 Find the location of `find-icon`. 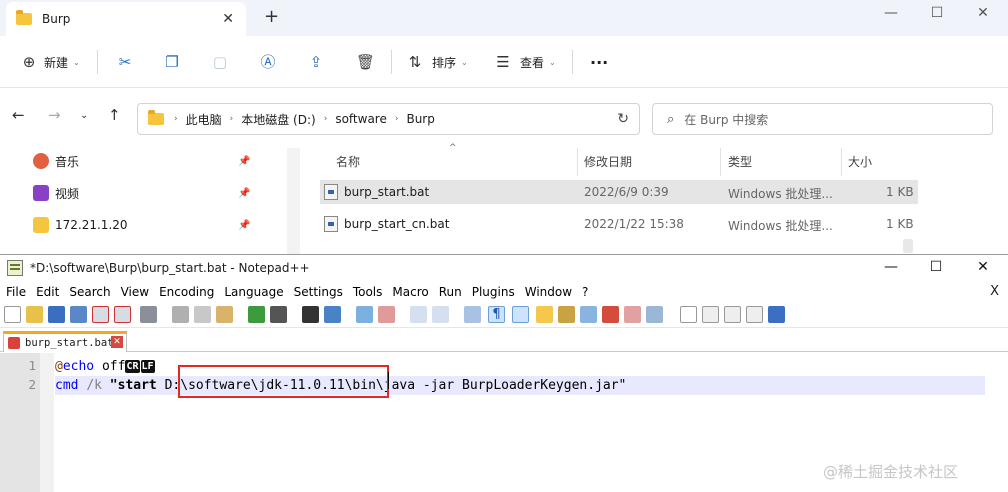

find-icon is located at coordinates (310, 314).